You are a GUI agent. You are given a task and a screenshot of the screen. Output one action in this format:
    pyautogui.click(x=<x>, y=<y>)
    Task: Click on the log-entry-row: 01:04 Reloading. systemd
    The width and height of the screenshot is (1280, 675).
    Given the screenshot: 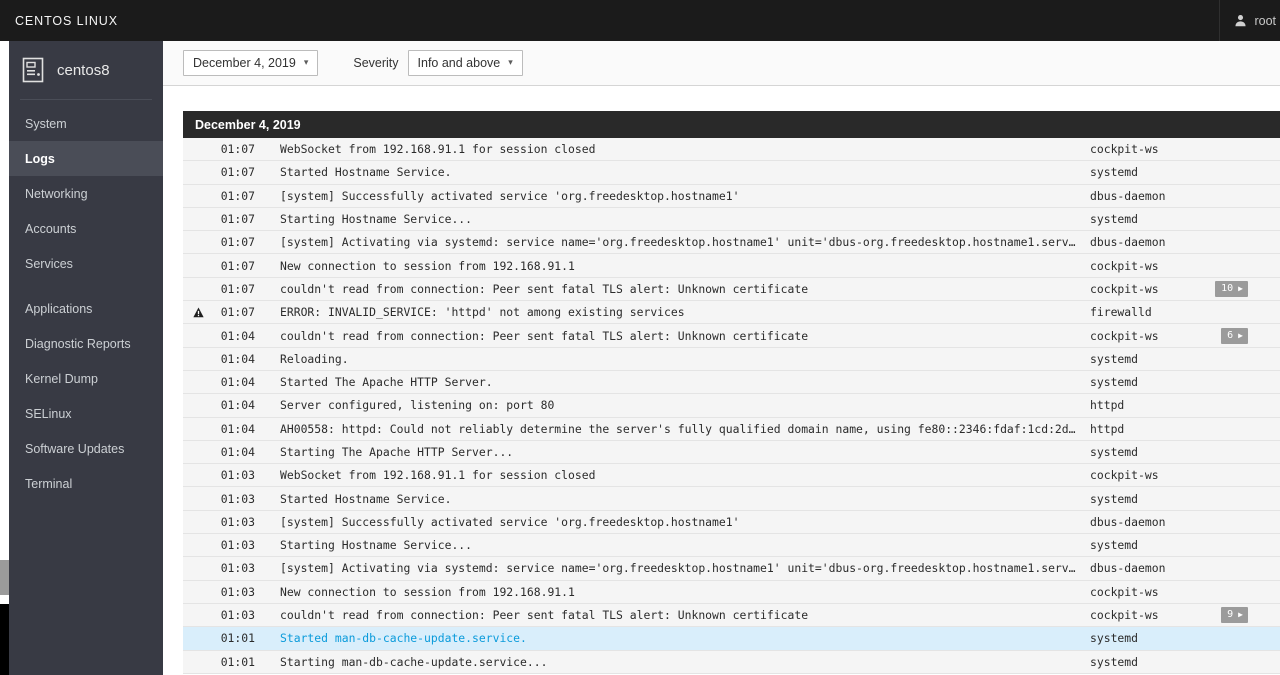 What is the action you would take?
    pyautogui.click(x=731, y=359)
    